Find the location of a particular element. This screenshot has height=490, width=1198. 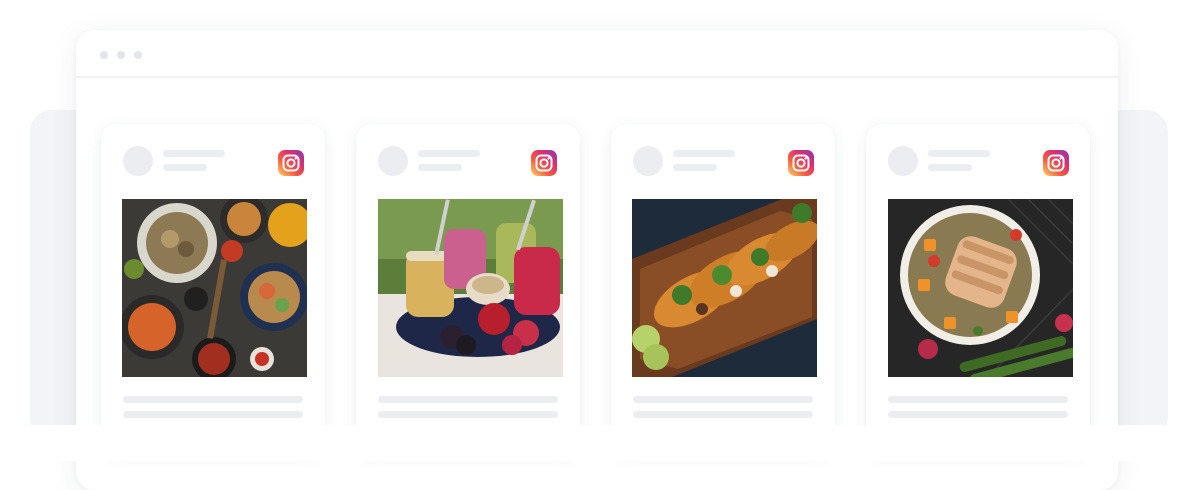

smoothies-and-berries-photo is located at coordinates (470, 288).